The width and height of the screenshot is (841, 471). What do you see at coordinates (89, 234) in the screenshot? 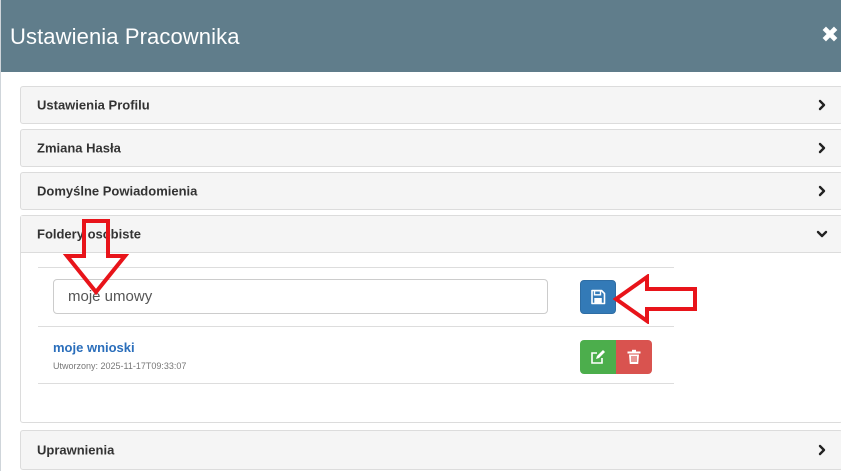
I see `panel-title: Foldery osobiste` at bounding box center [89, 234].